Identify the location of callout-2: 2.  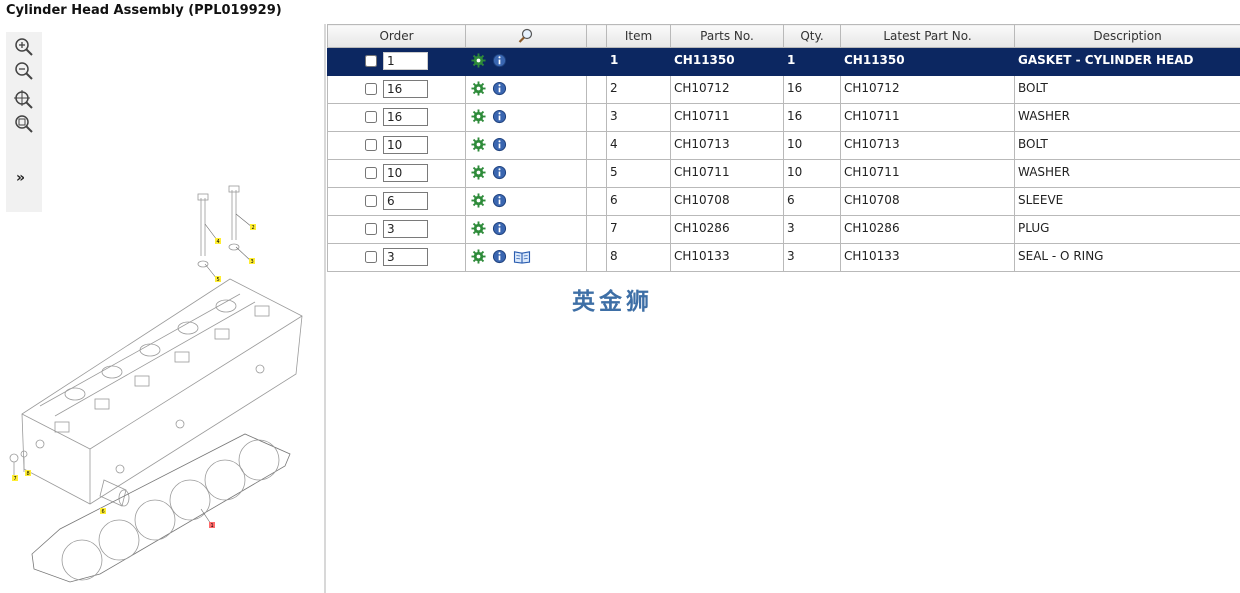
(253, 228).